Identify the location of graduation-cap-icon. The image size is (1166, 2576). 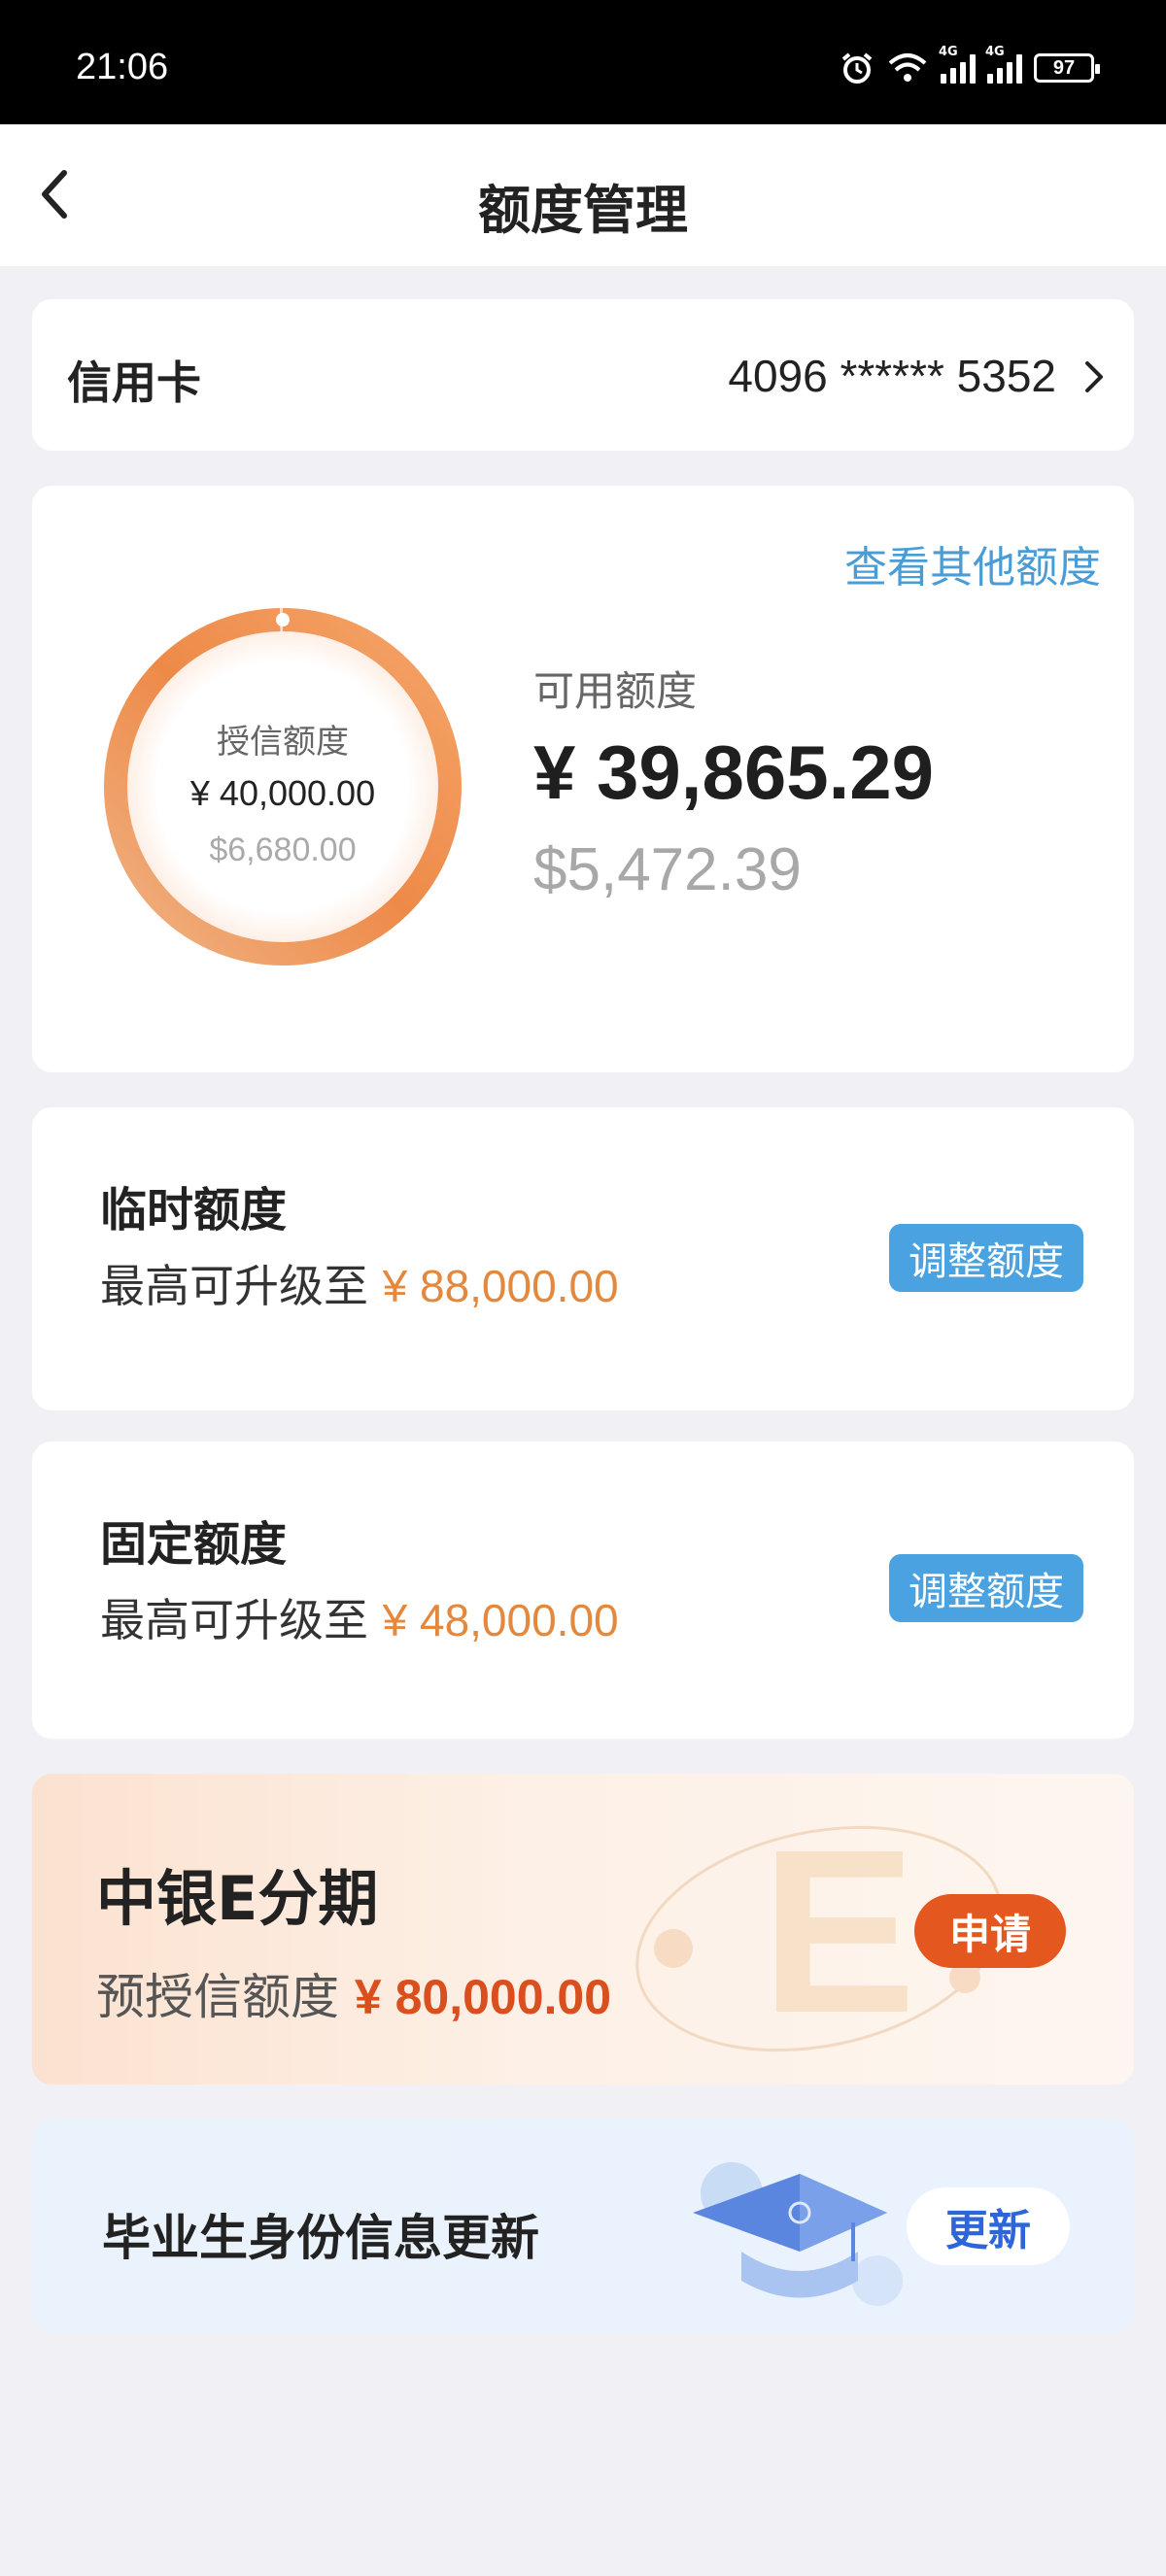
(798, 2234).